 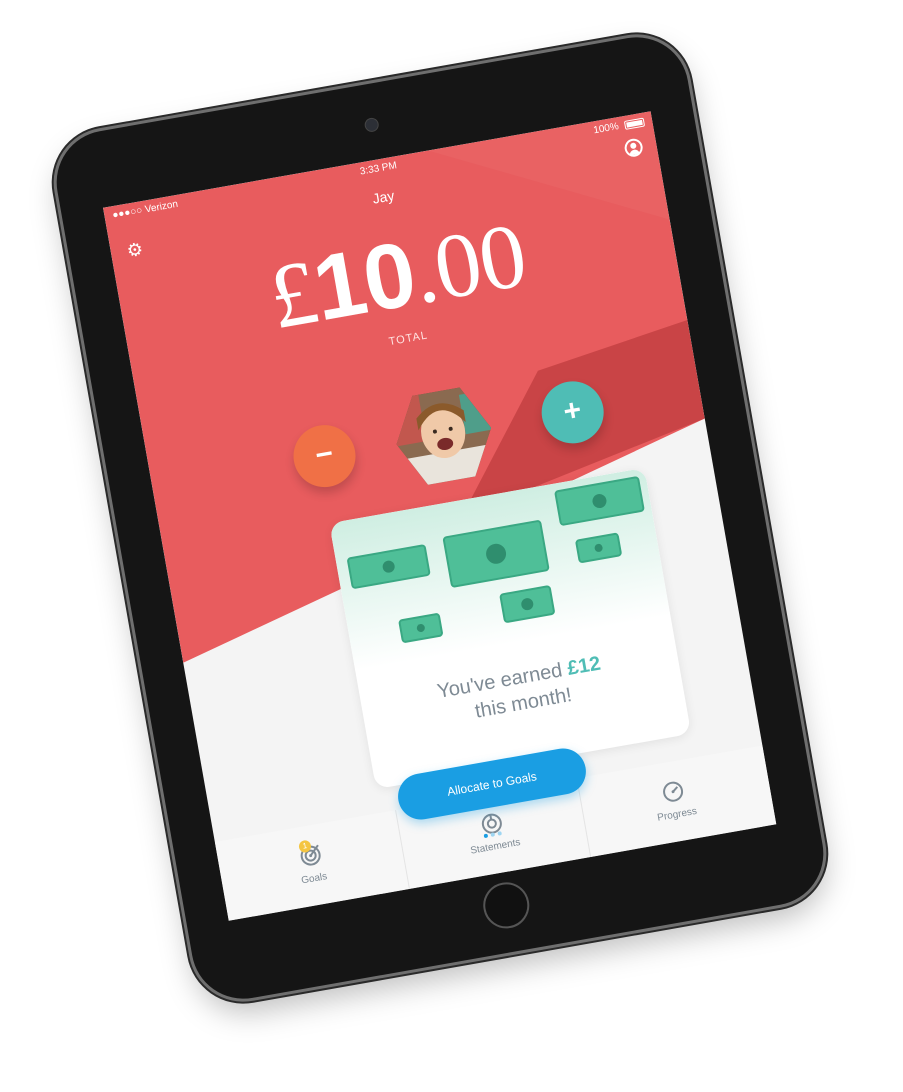 I want to click on page-indicator, so click(x=494, y=832).